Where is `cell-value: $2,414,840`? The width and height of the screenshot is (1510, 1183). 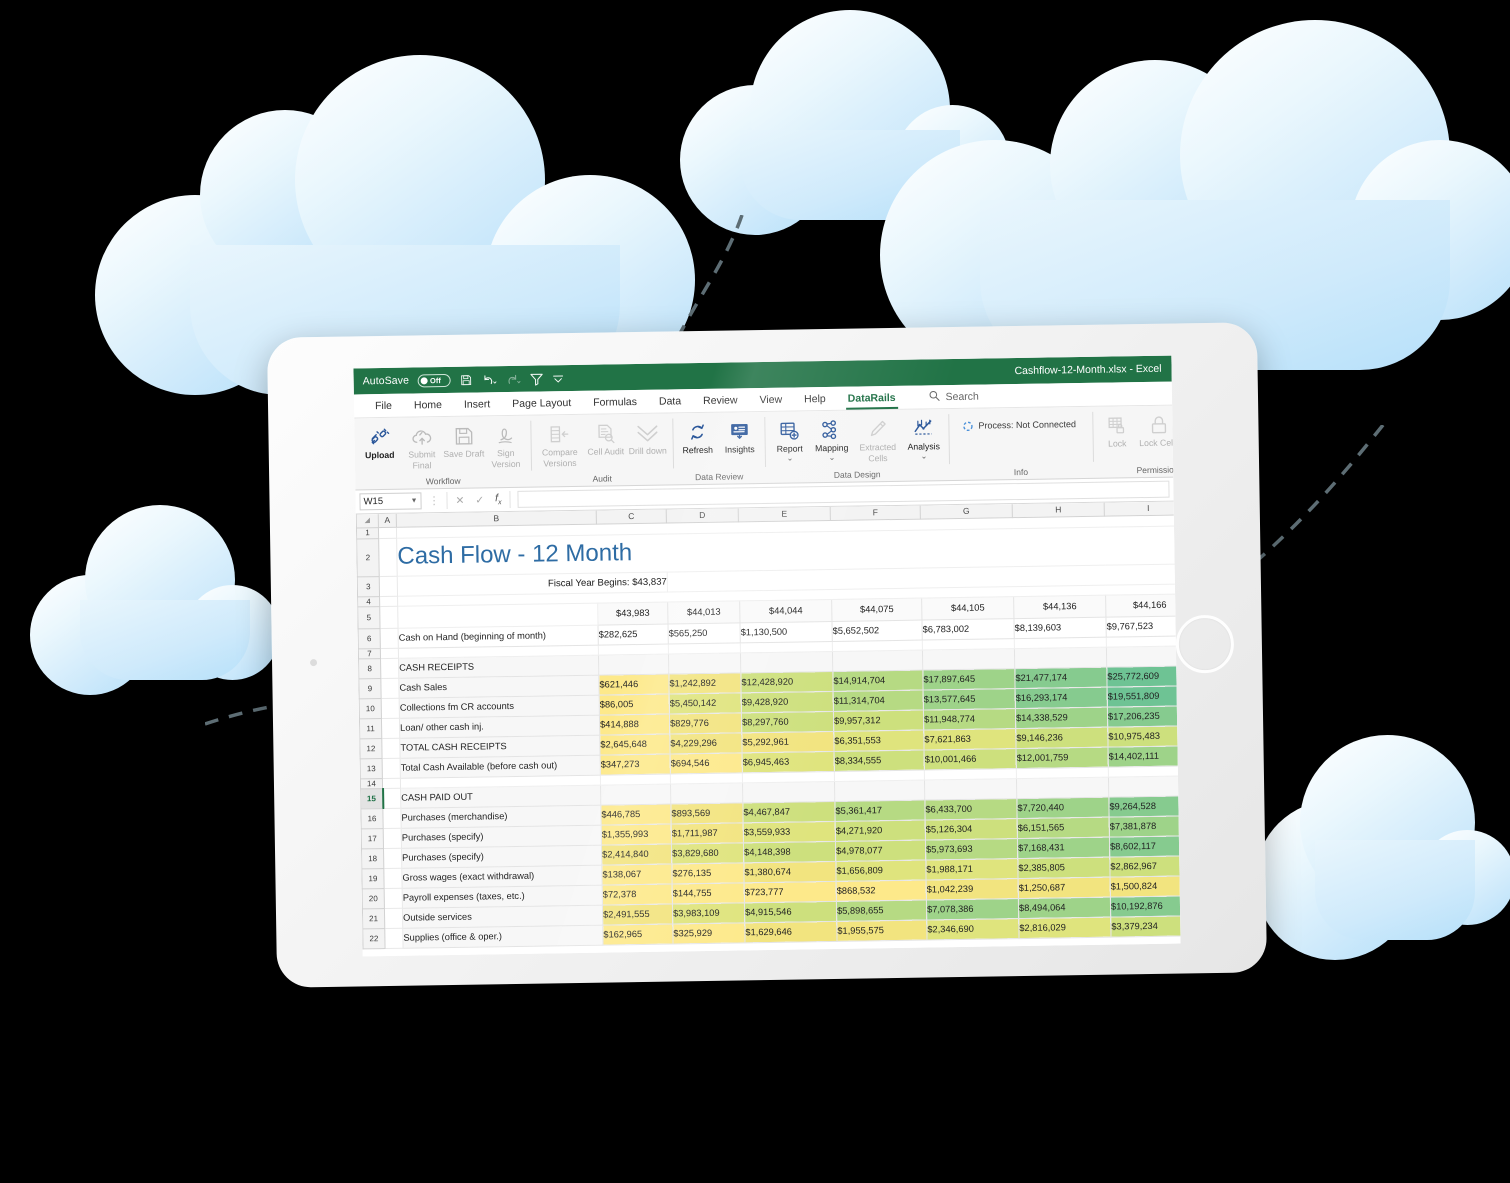 cell-value: $2,414,840 is located at coordinates (636, 854).